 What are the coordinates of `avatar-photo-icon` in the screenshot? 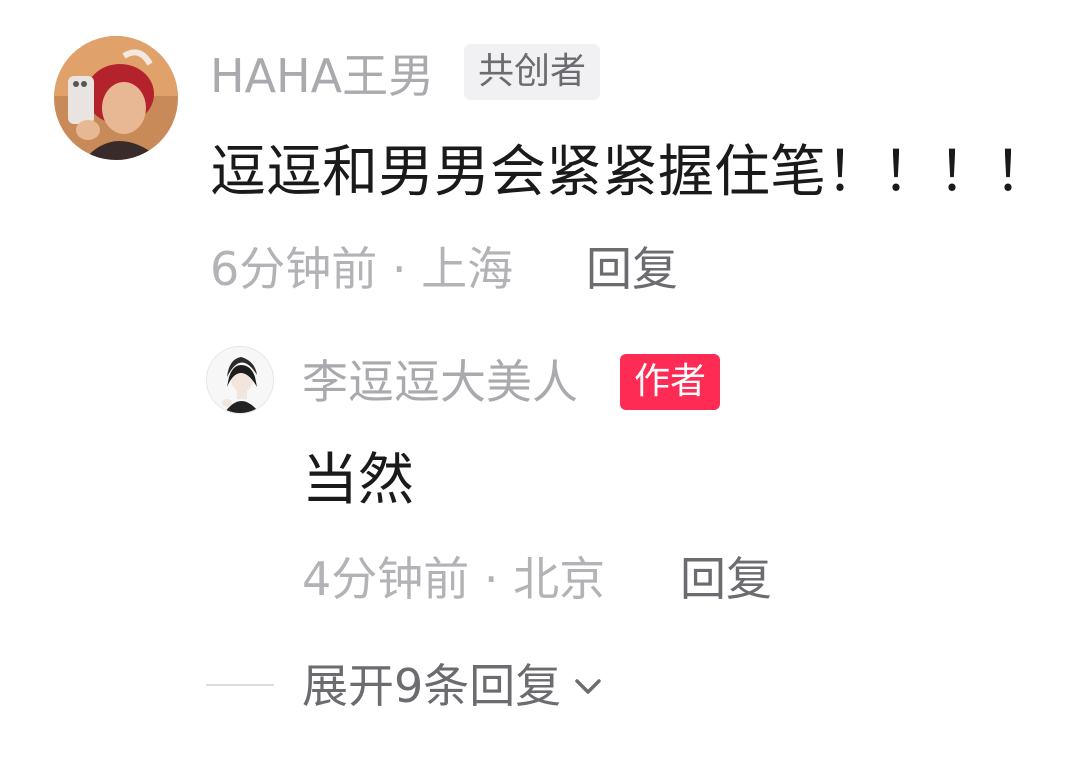 It's located at (116, 98).